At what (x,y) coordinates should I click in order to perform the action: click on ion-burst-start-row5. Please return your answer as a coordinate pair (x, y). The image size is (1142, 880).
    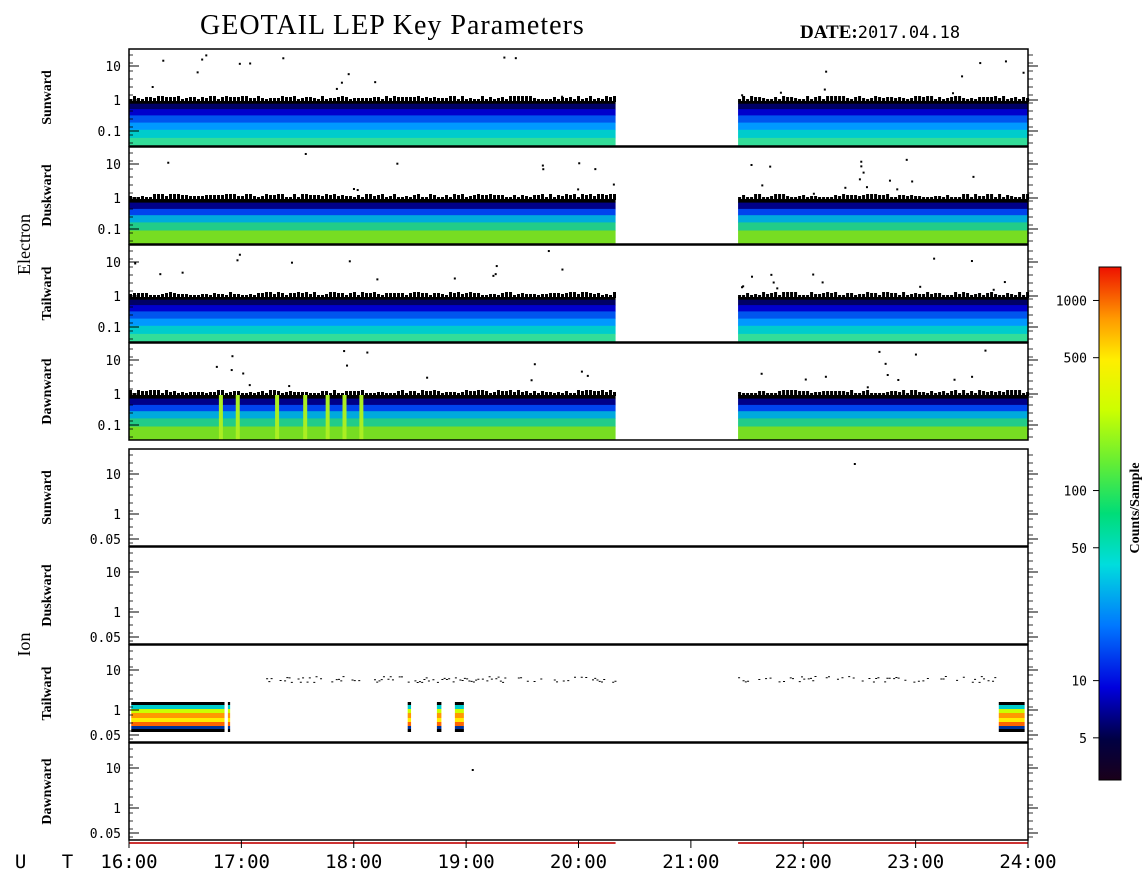
    Looking at the image, I should click on (178, 720).